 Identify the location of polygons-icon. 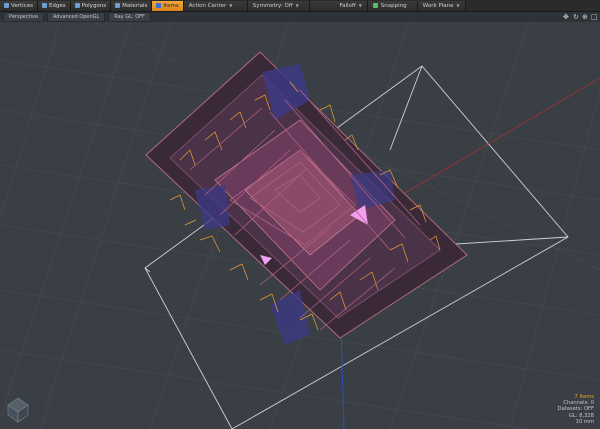
(77, 5).